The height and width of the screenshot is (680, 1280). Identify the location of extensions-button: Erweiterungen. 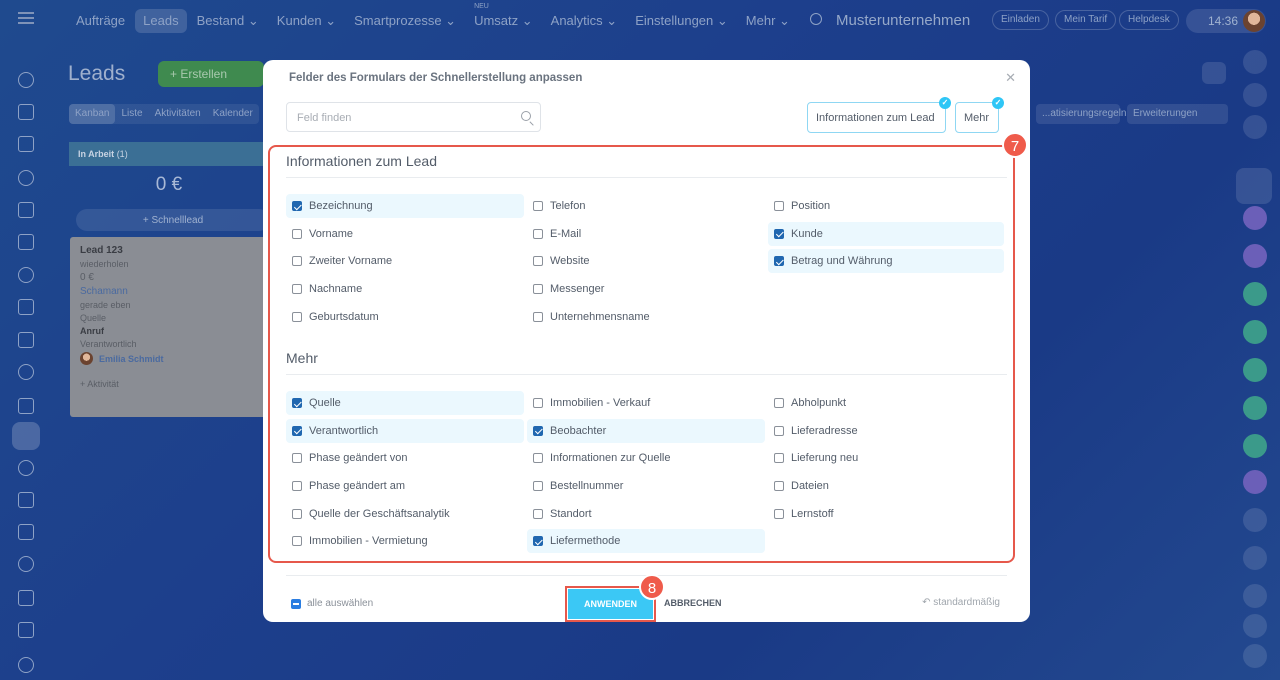
(1177, 114).